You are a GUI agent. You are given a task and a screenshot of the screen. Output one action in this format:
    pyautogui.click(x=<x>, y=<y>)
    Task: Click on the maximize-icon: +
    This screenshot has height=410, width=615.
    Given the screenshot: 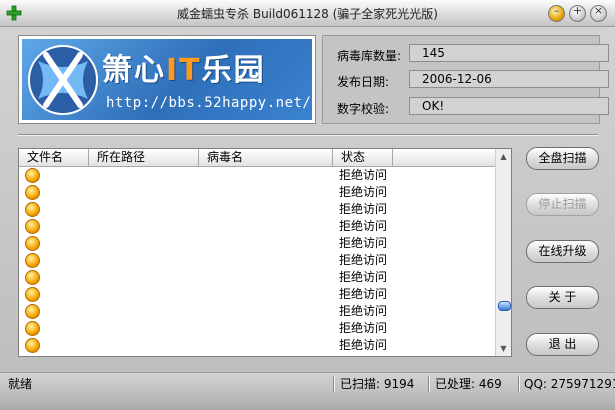 What is the action you would take?
    pyautogui.click(x=577, y=10)
    